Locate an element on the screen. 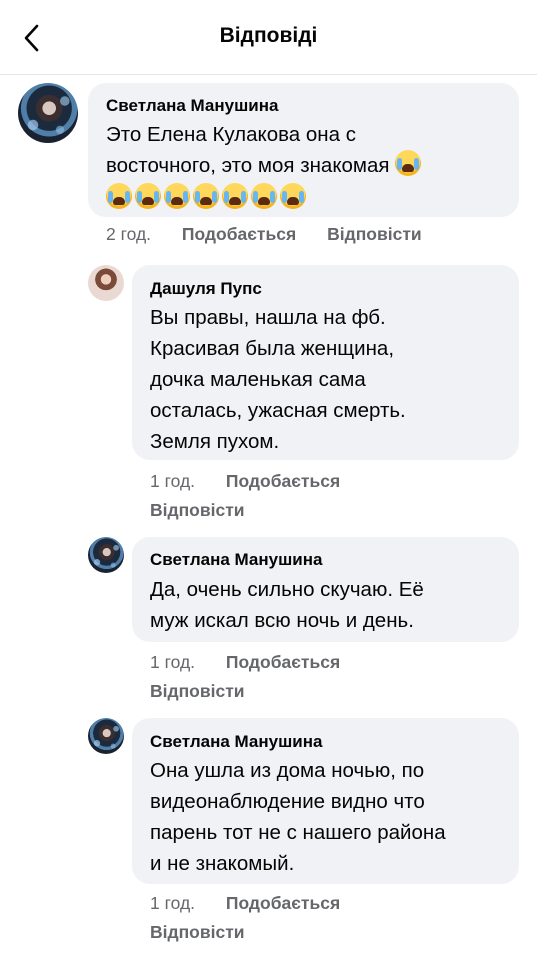  comment-line: Это Елена Кулакова она с is located at coordinates (231, 134).